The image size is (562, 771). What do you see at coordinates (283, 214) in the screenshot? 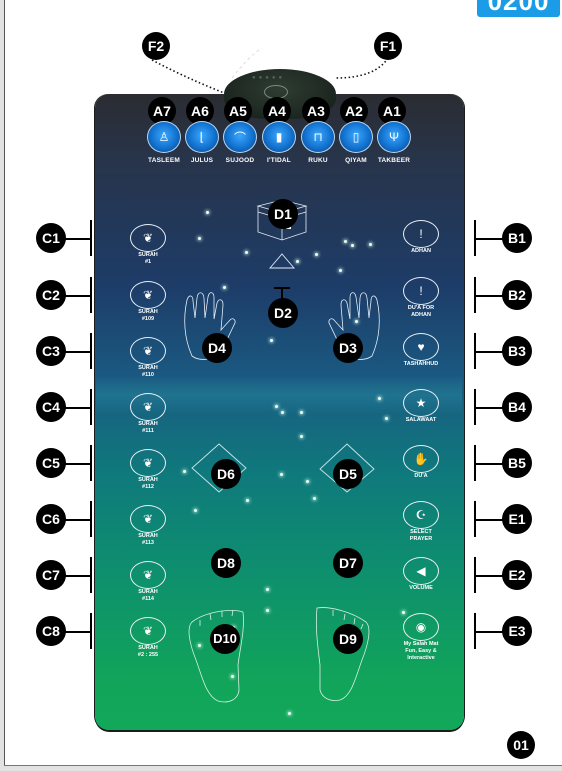
I see `zone-kaaba: D1` at bounding box center [283, 214].